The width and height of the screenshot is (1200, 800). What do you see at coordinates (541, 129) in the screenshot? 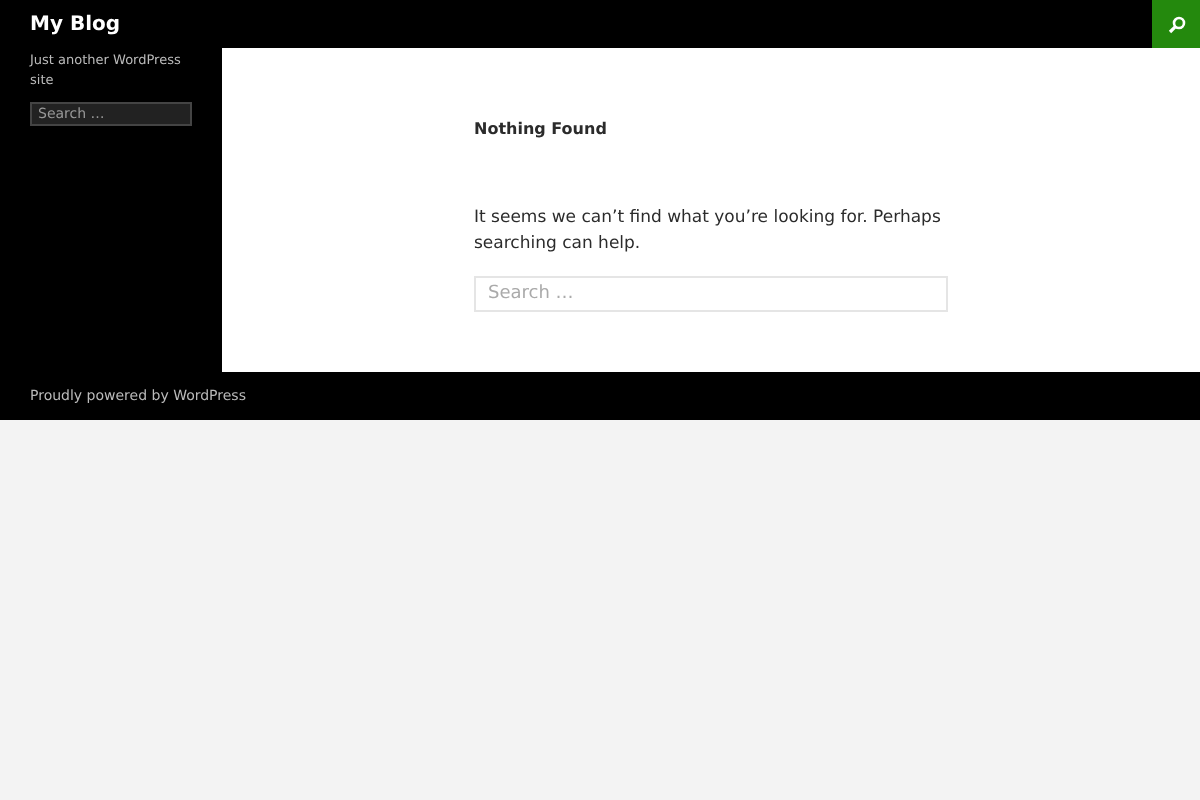
I see `page-title: Nothing Found` at bounding box center [541, 129].